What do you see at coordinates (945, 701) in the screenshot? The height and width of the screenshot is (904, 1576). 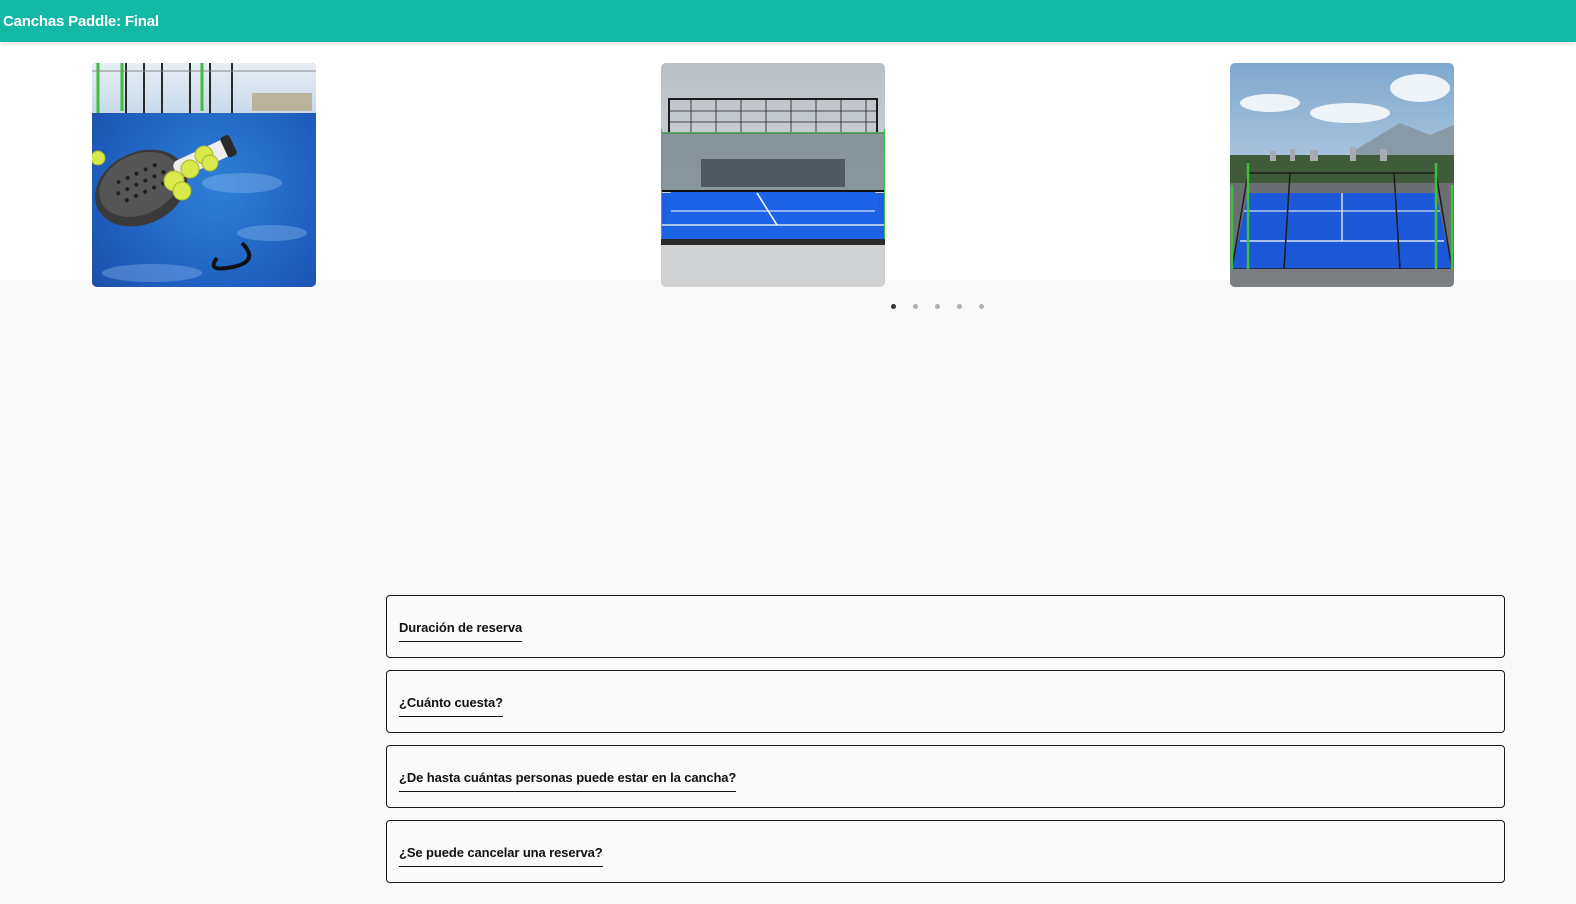 I see `faq-item-costo: ¿Cuánto cuesta?` at bounding box center [945, 701].